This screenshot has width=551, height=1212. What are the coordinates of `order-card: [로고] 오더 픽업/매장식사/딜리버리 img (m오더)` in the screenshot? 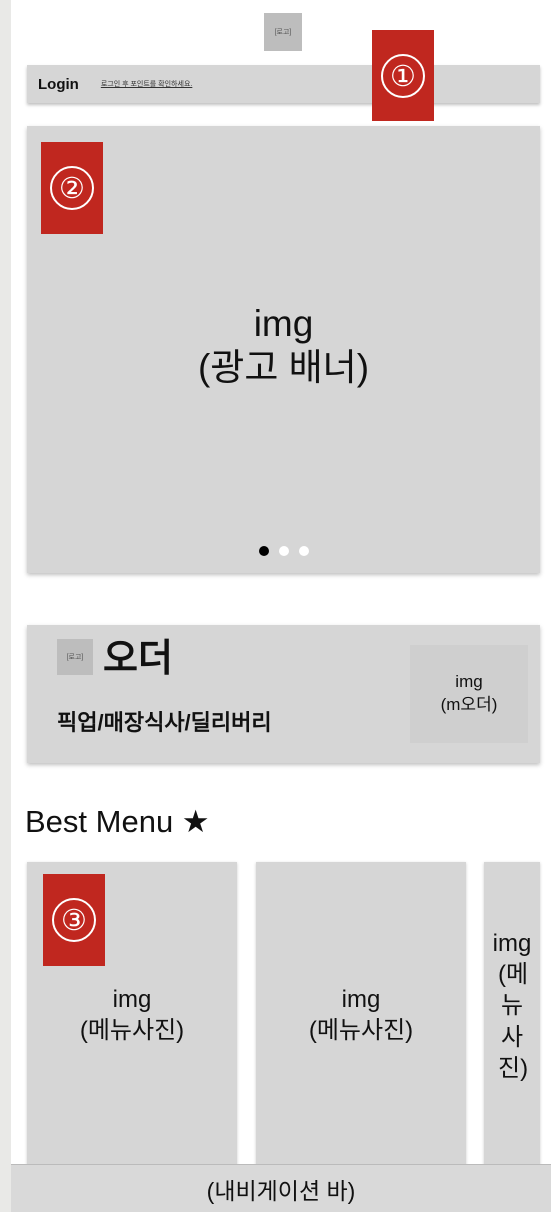 It's located at (283, 694).